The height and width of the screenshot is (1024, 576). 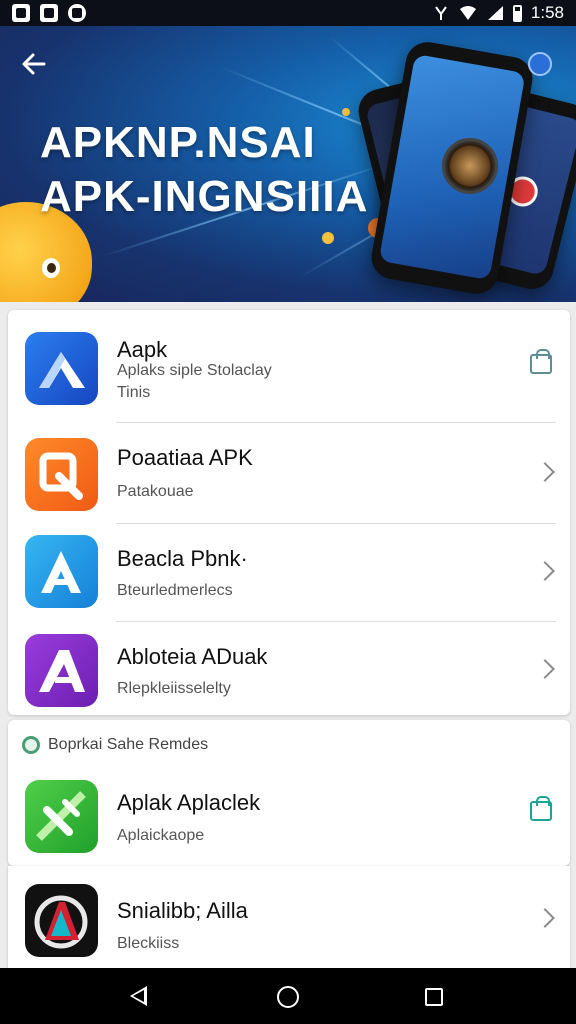 I want to click on list-item: Aapk Aplaks siple Stolaclay Tinis, so click(x=289, y=366).